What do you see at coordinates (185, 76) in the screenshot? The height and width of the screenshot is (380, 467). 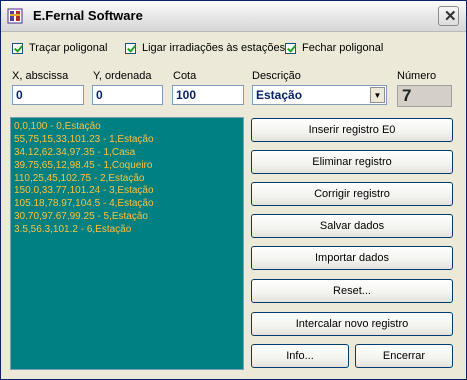 I see `cota-label: Cota` at bounding box center [185, 76].